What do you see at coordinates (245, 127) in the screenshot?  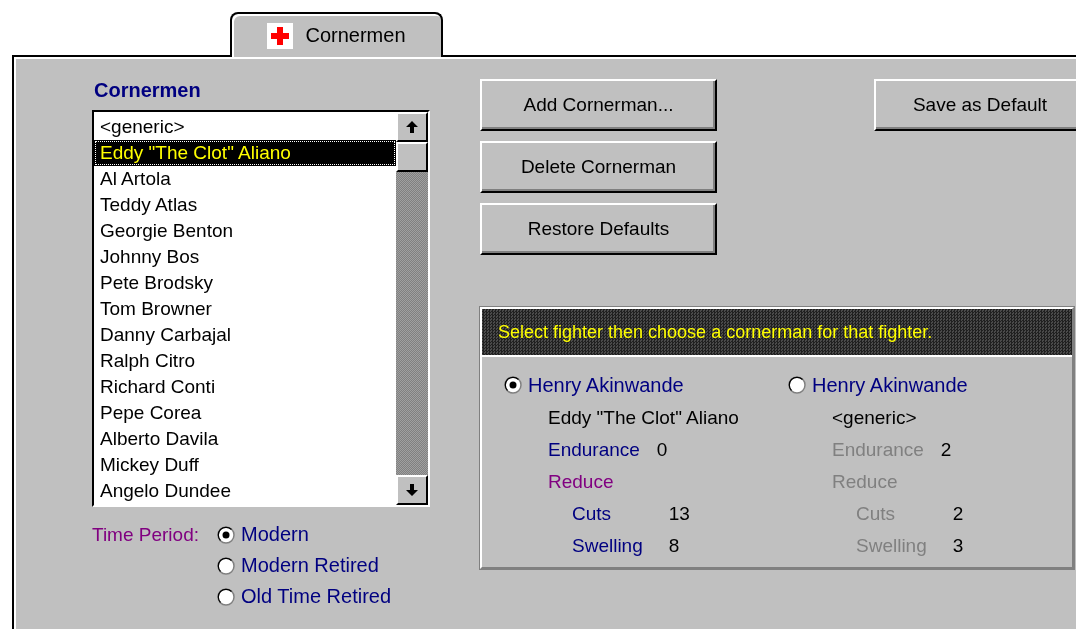 I see `list-item: <generic>` at bounding box center [245, 127].